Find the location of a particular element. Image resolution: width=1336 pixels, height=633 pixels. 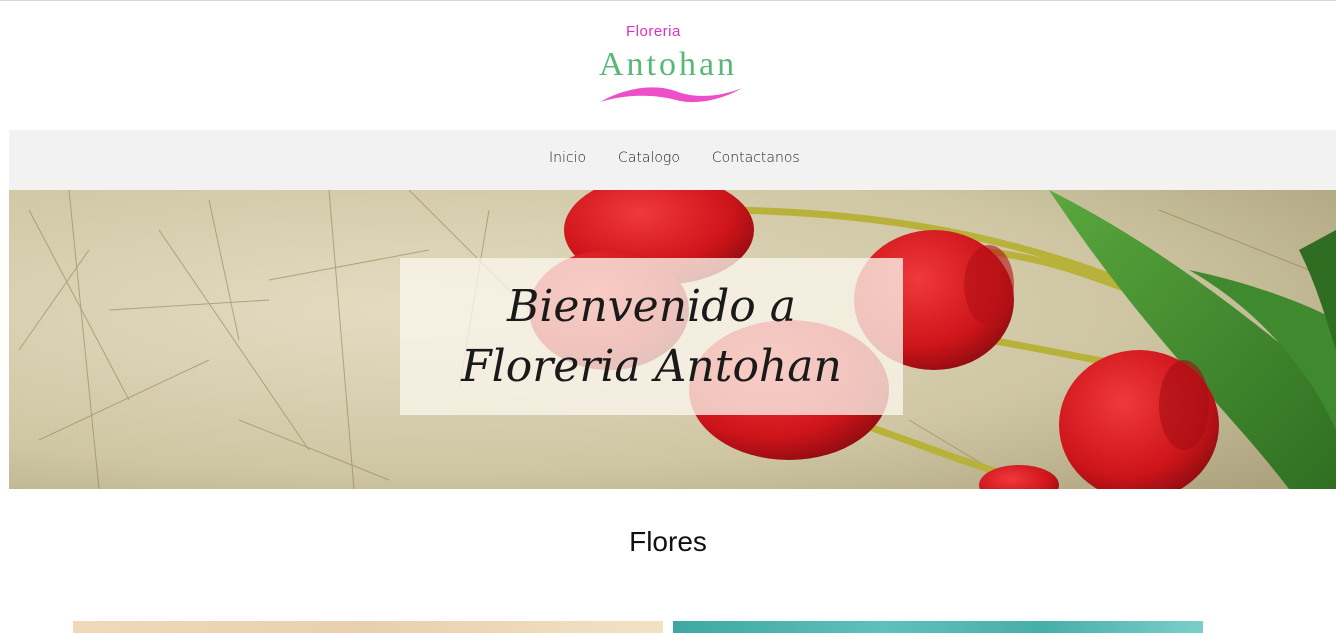

nav-item-catalogo: Catalogo is located at coordinates (649, 158).